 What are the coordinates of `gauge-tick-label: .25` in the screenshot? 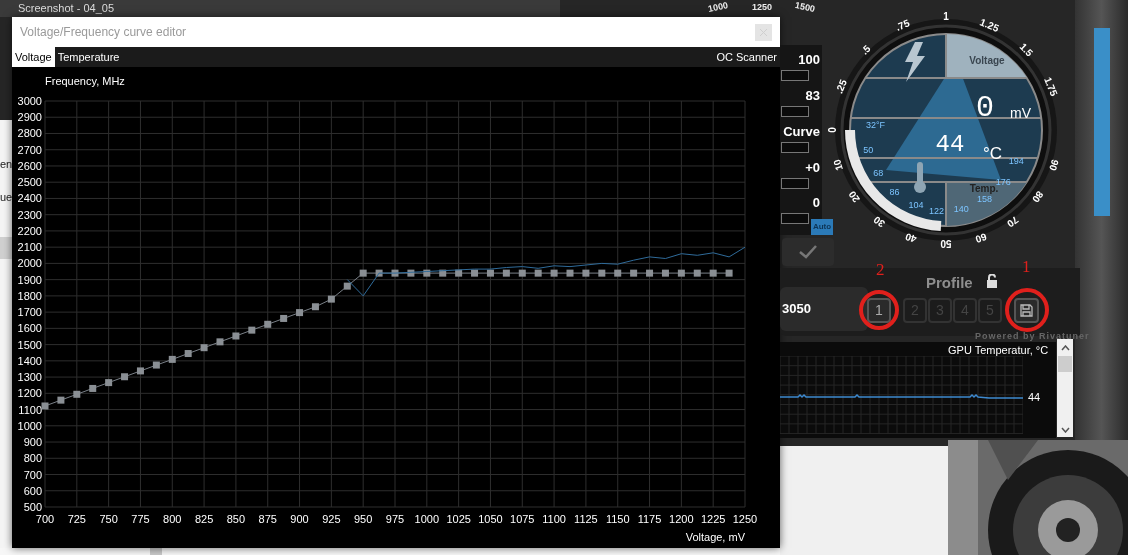 It's located at (841, 87).